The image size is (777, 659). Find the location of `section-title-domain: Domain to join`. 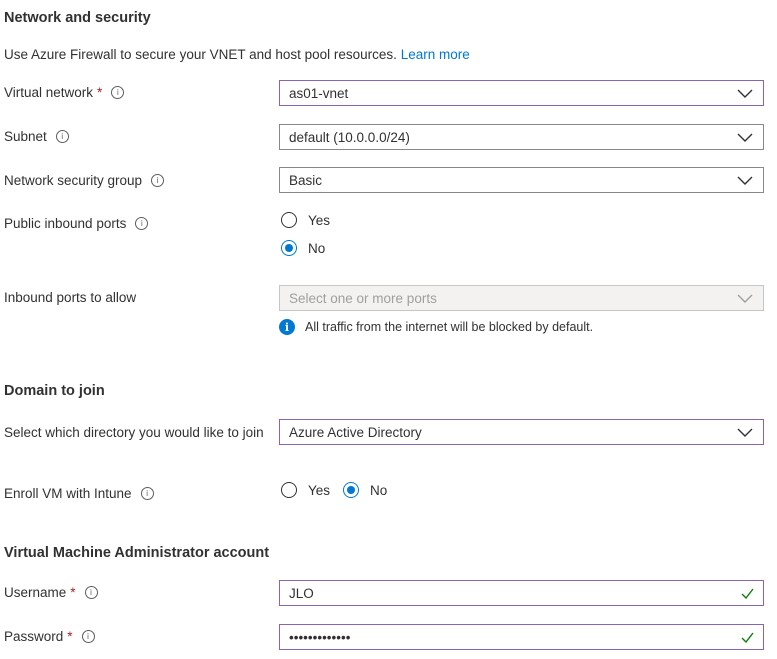

section-title-domain: Domain to join is located at coordinates (54, 391).